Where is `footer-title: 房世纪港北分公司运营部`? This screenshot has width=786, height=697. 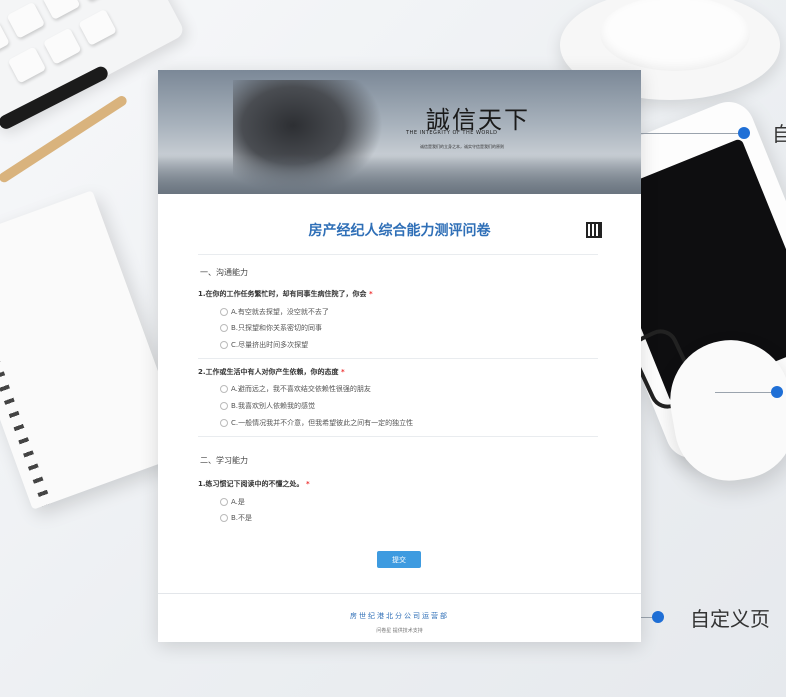 footer-title: 房世纪港北分公司运营部 is located at coordinates (399, 616).